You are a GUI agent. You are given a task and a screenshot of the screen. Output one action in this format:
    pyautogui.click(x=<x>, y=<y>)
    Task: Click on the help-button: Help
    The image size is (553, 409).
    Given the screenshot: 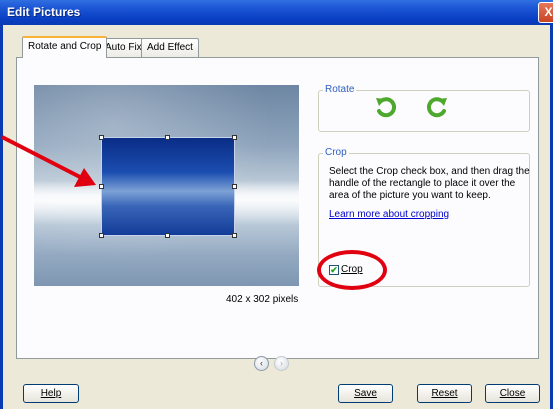 What is the action you would take?
    pyautogui.click(x=51, y=393)
    